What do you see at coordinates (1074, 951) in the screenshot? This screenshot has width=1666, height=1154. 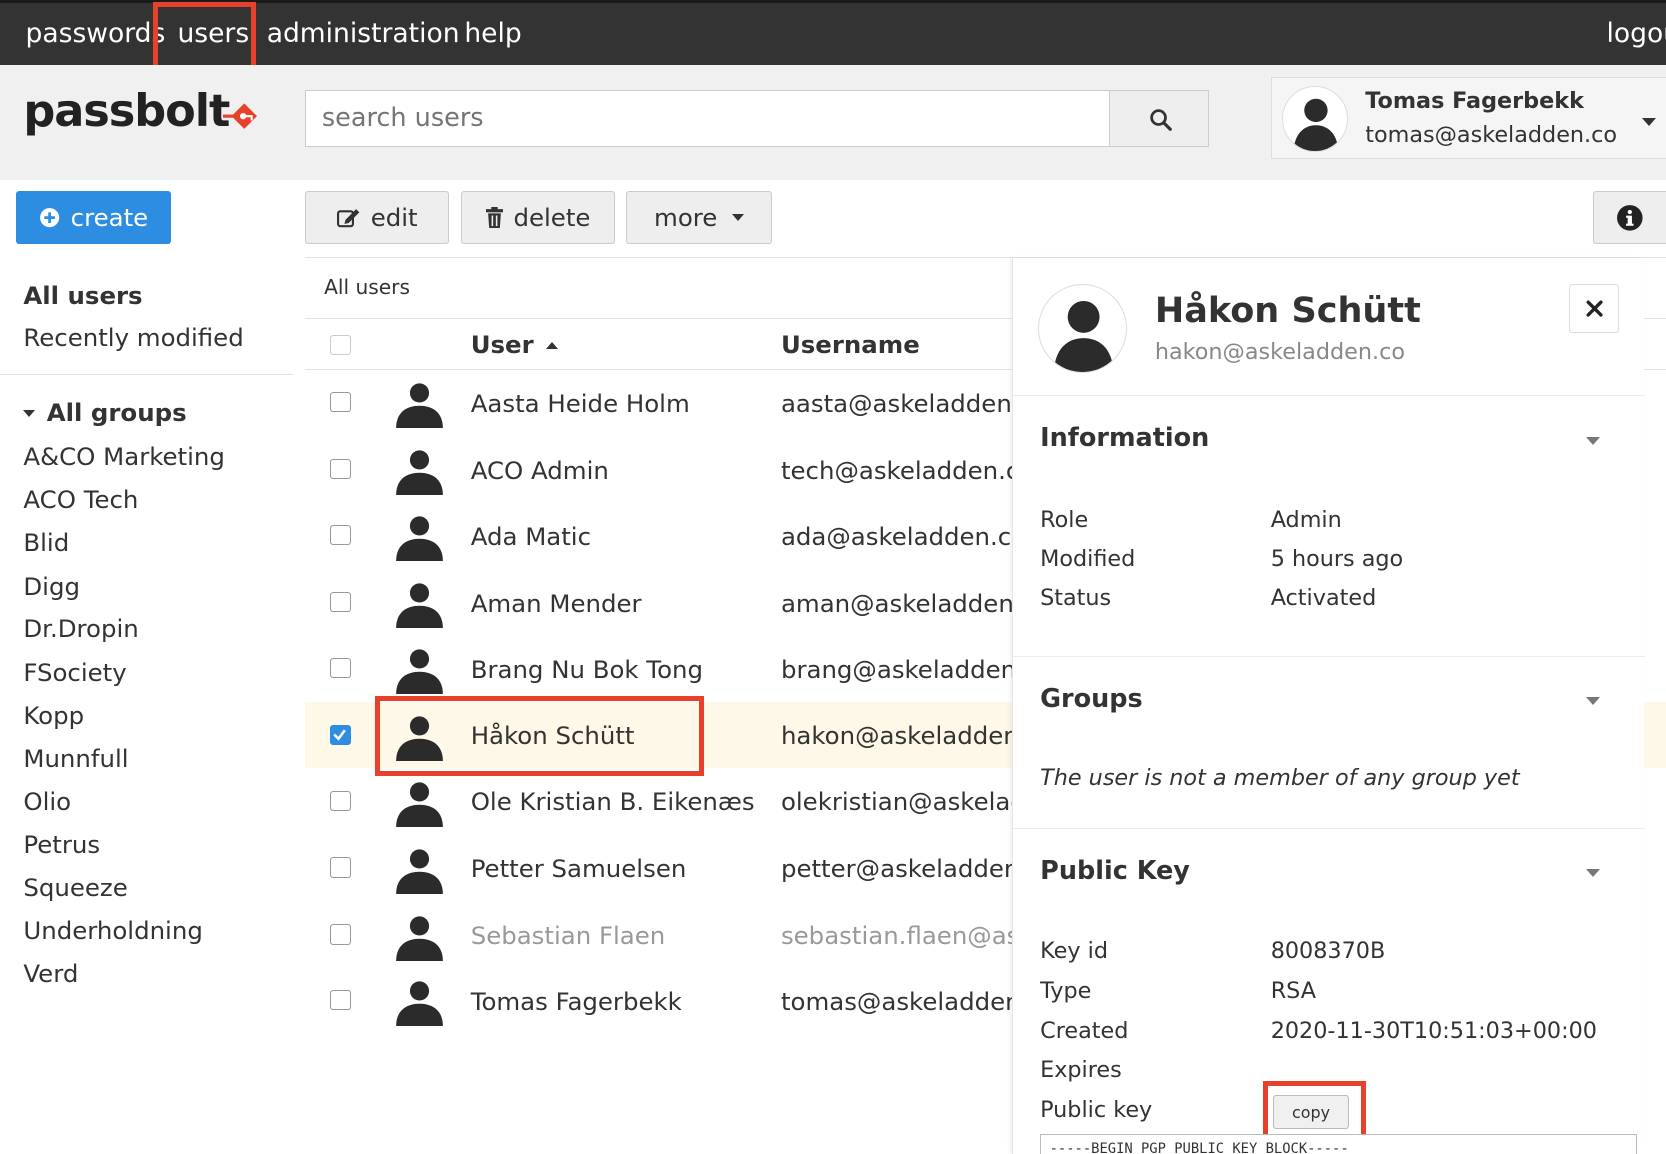 I see `key-id-label: Key id` at bounding box center [1074, 951].